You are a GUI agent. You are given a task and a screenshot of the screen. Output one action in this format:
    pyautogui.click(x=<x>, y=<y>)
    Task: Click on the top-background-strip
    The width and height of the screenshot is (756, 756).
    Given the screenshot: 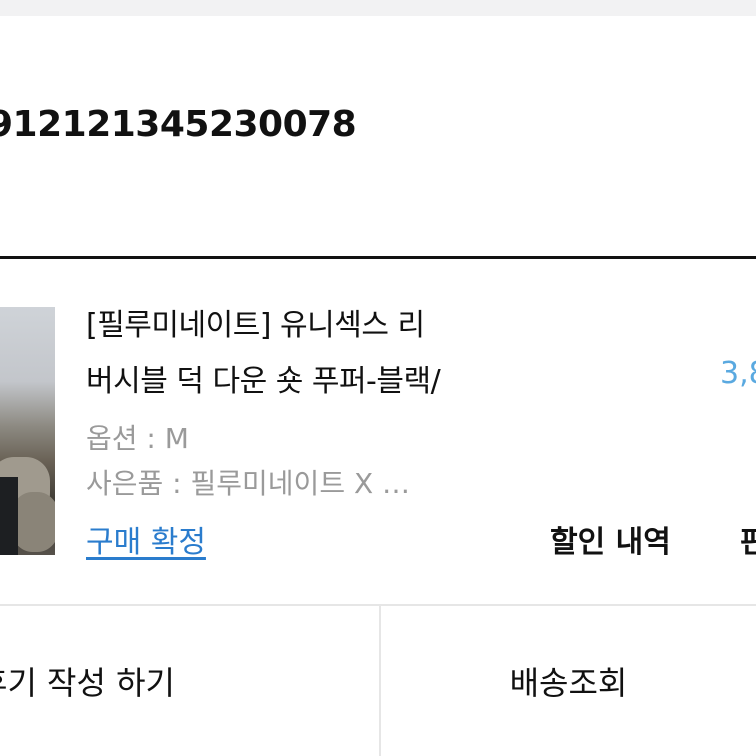 What is the action you would take?
    pyautogui.click(x=378, y=8)
    